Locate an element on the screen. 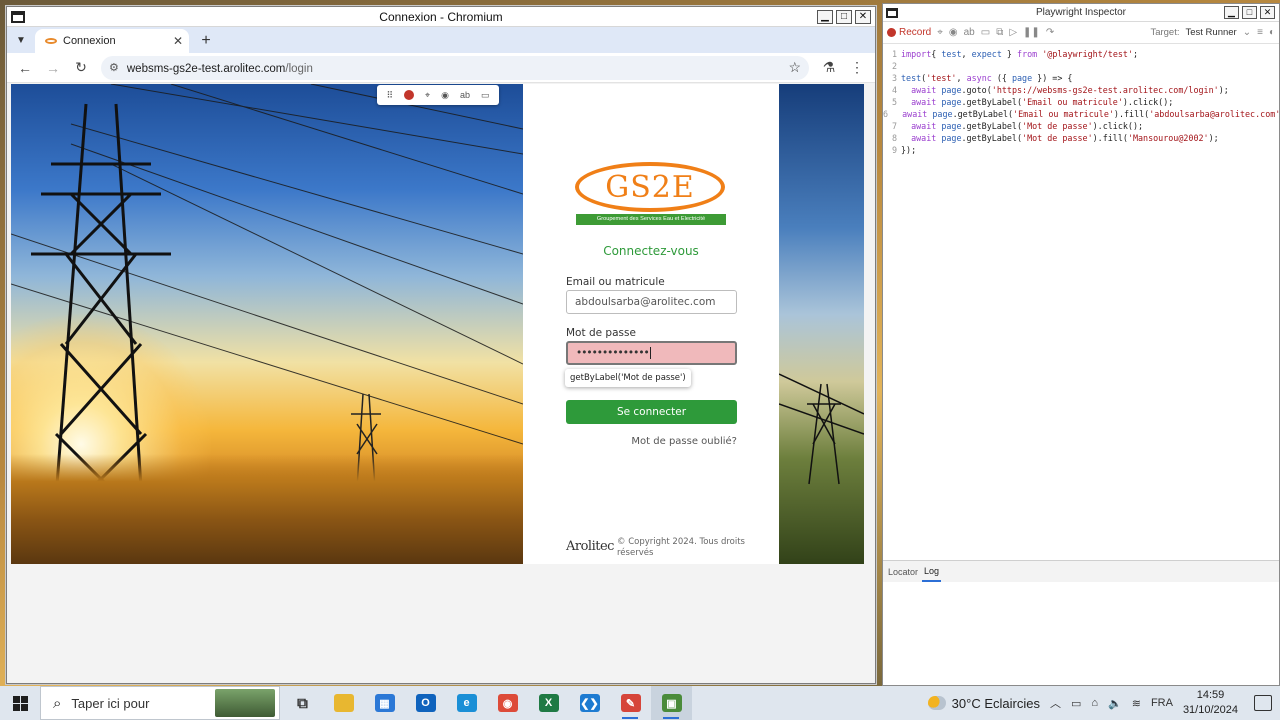  inspector-titlebar: Playwright Inspector ▁ □ ✕ is located at coordinates (1081, 13).